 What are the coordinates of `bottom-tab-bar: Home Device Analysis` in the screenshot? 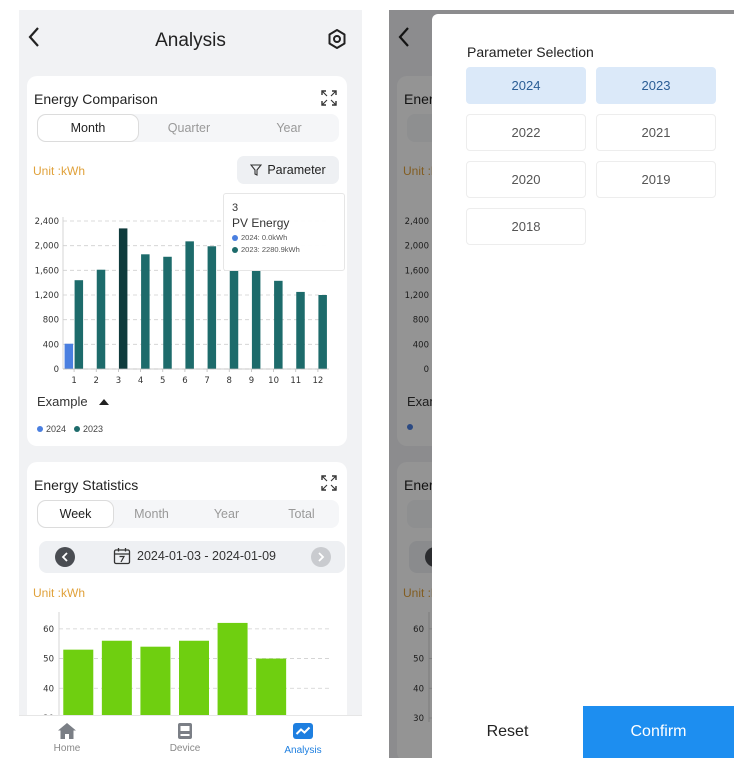 It's located at (190, 736).